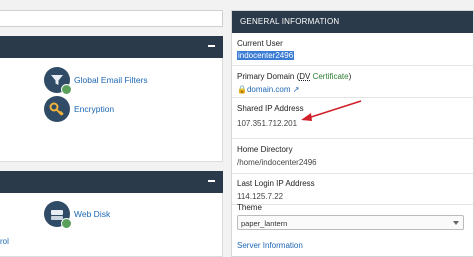 This screenshot has height=257, width=474. Describe the element at coordinates (57, 109) in the screenshot. I see `encryption-key-icon` at that location.